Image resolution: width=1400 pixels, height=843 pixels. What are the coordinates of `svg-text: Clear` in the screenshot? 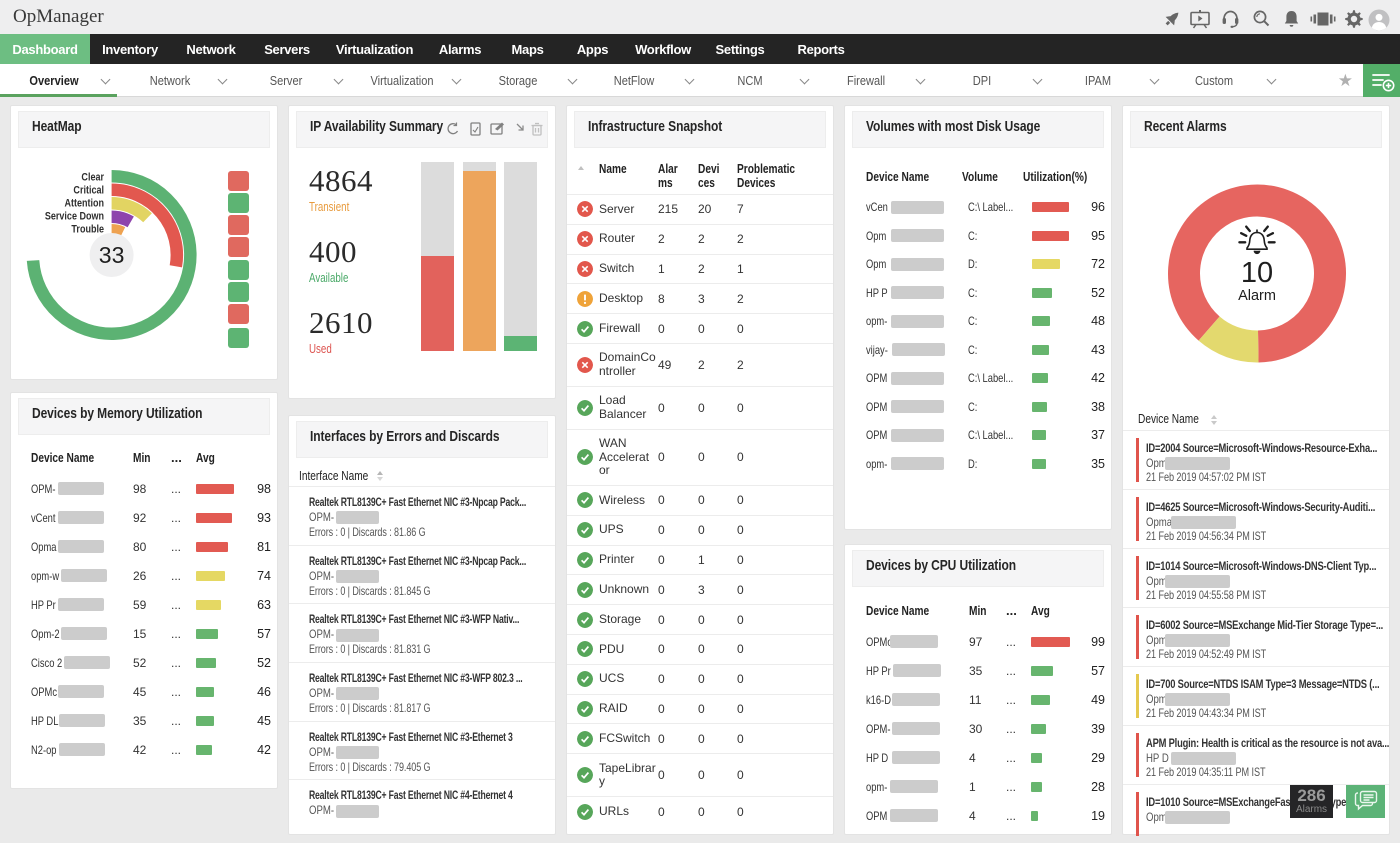 It's located at (92, 178).